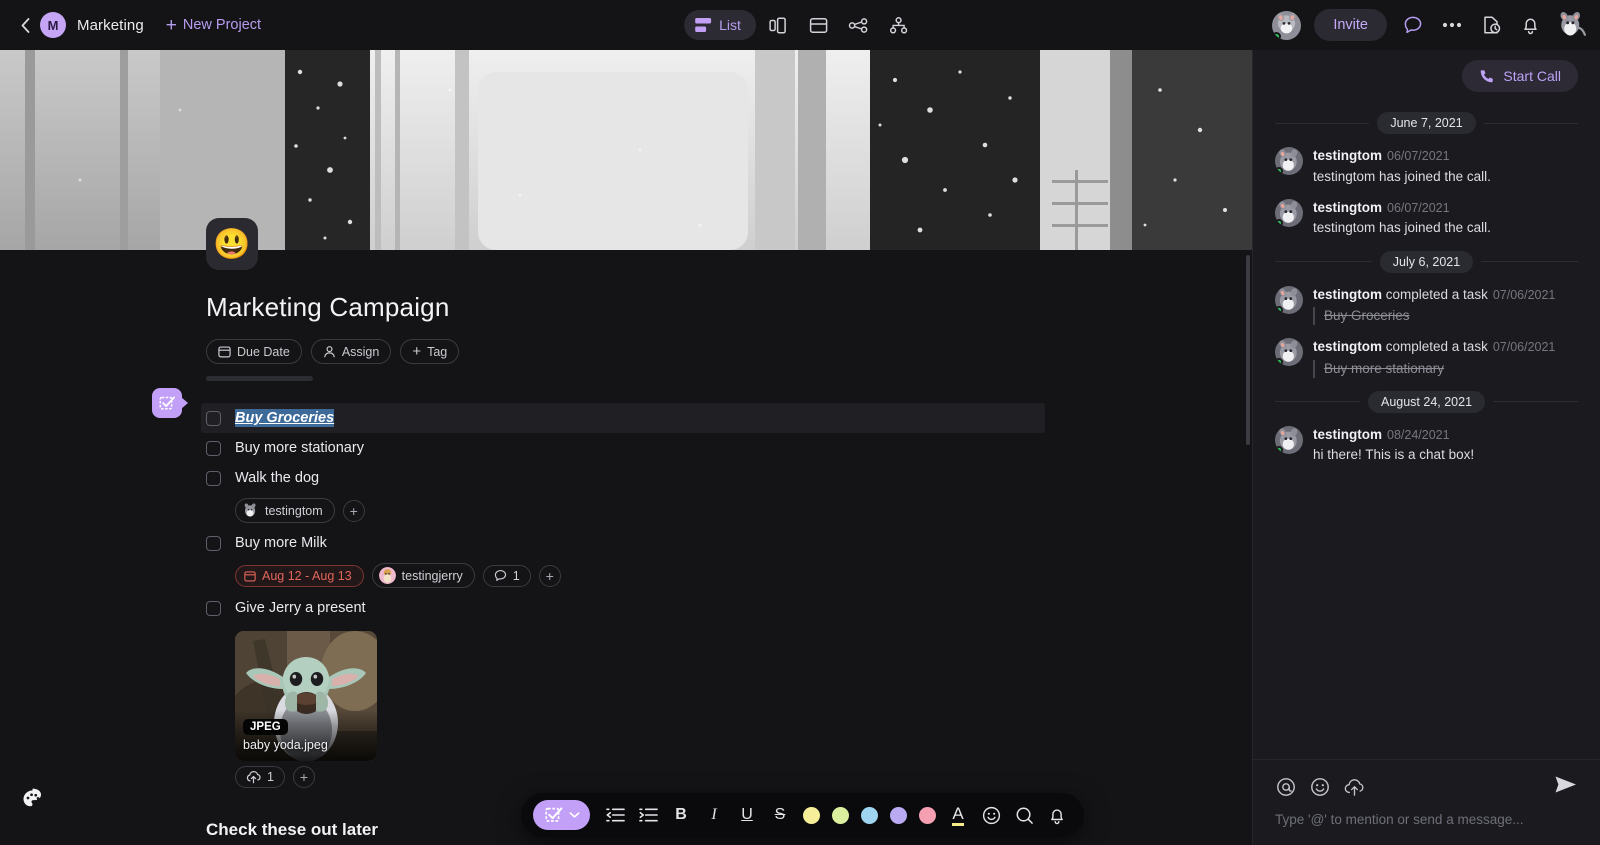 This screenshot has width=1600, height=845. What do you see at coordinates (729, 608) in the screenshot?
I see `table-row: Give Jerry a present` at bounding box center [729, 608].